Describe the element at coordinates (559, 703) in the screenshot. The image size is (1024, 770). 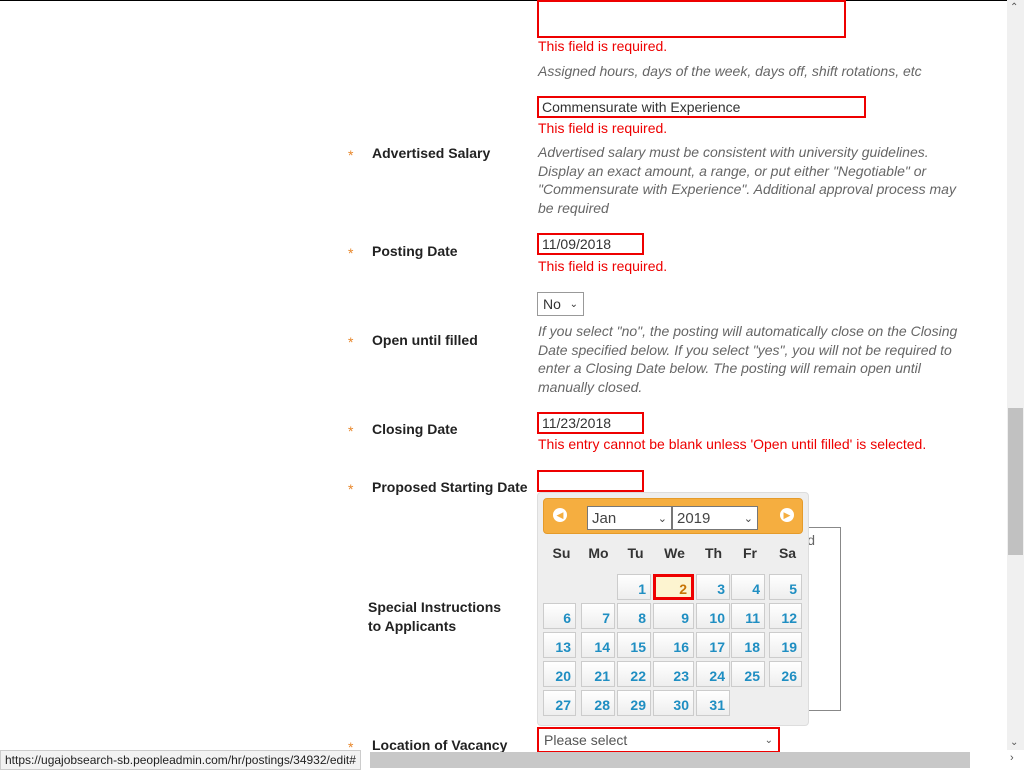
I see `day-cell: 27` at that location.